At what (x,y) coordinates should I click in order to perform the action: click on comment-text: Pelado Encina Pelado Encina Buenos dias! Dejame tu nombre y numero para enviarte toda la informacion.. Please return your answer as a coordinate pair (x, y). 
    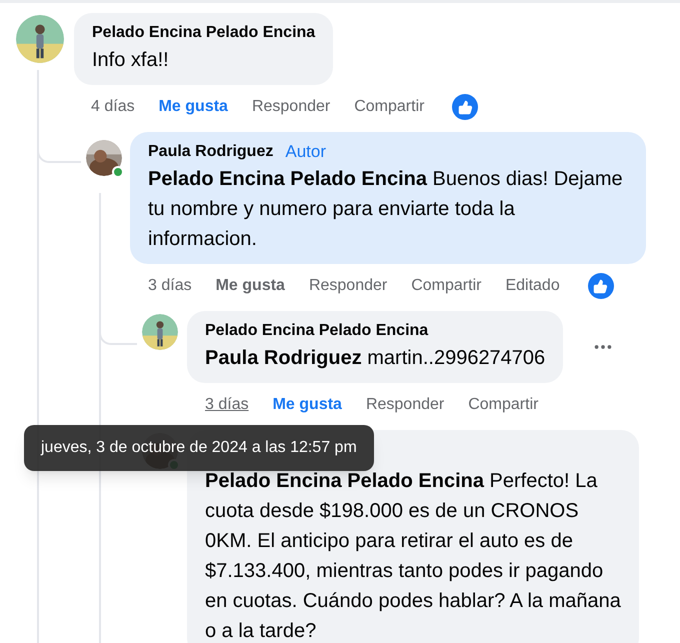
    Looking at the image, I should click on (386, 209).